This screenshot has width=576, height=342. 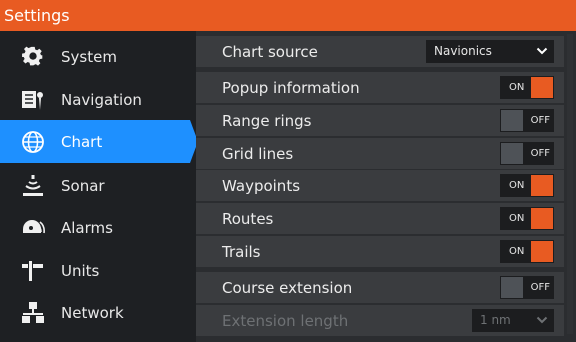 I want to click on range-rings-toggle: OFF, so click(x=527, y=120).